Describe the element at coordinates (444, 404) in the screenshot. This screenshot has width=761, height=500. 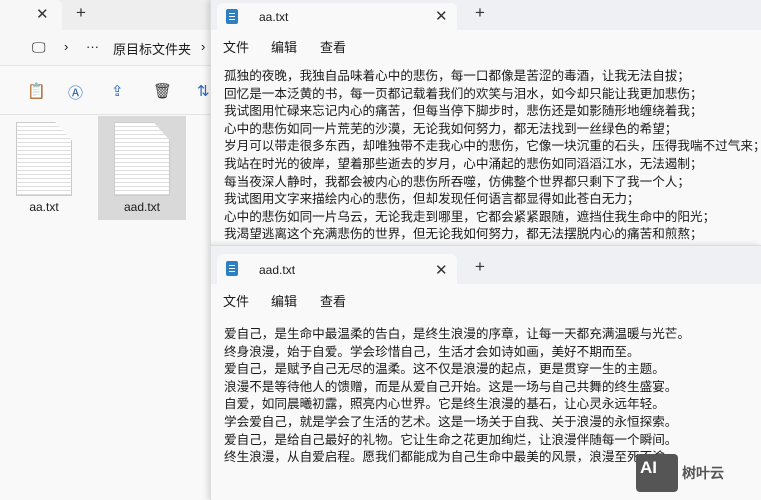
I see `text-line: 自爱，如同晨曦初露，照亮内心世界。它是终生浪漫的基石，让心灵永远年轻。` at that location.